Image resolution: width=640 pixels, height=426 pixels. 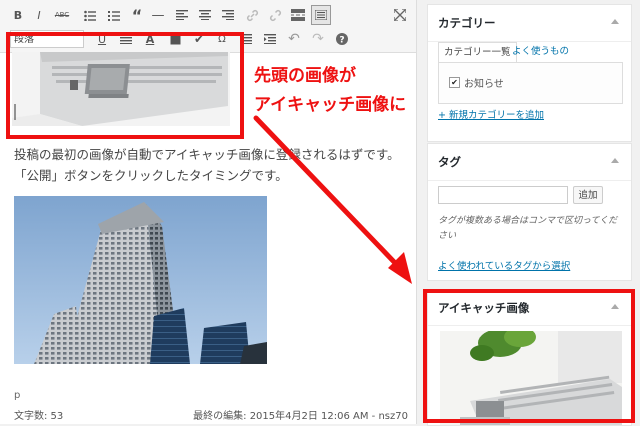 I want to click on align-center-button, so click(x=205, y=15).